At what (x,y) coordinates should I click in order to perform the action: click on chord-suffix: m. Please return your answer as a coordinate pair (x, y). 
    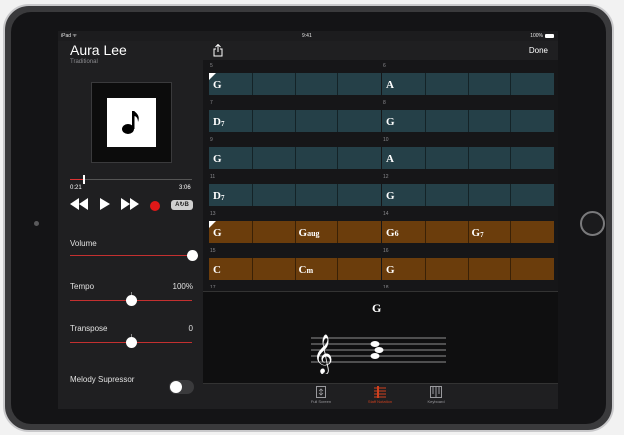
    Looking at the image, I should click on (310, 270).